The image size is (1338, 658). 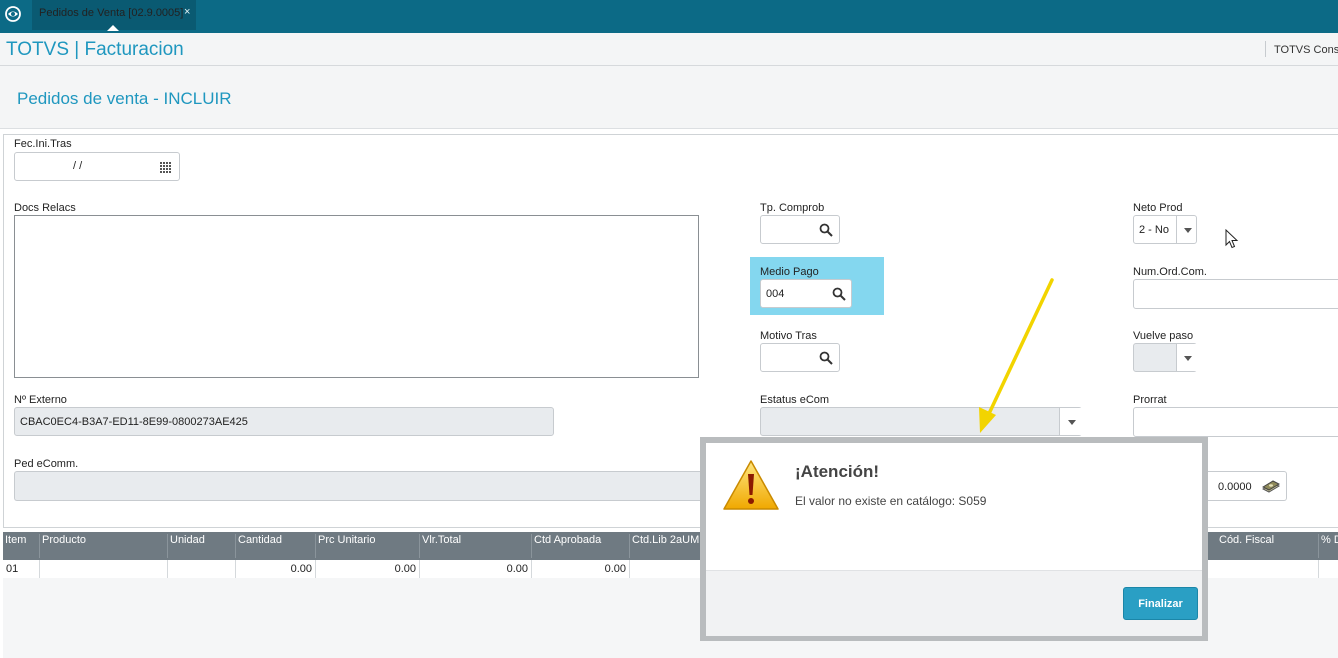 I want to click on column-header-item: Item, so click(x=21, y=546).